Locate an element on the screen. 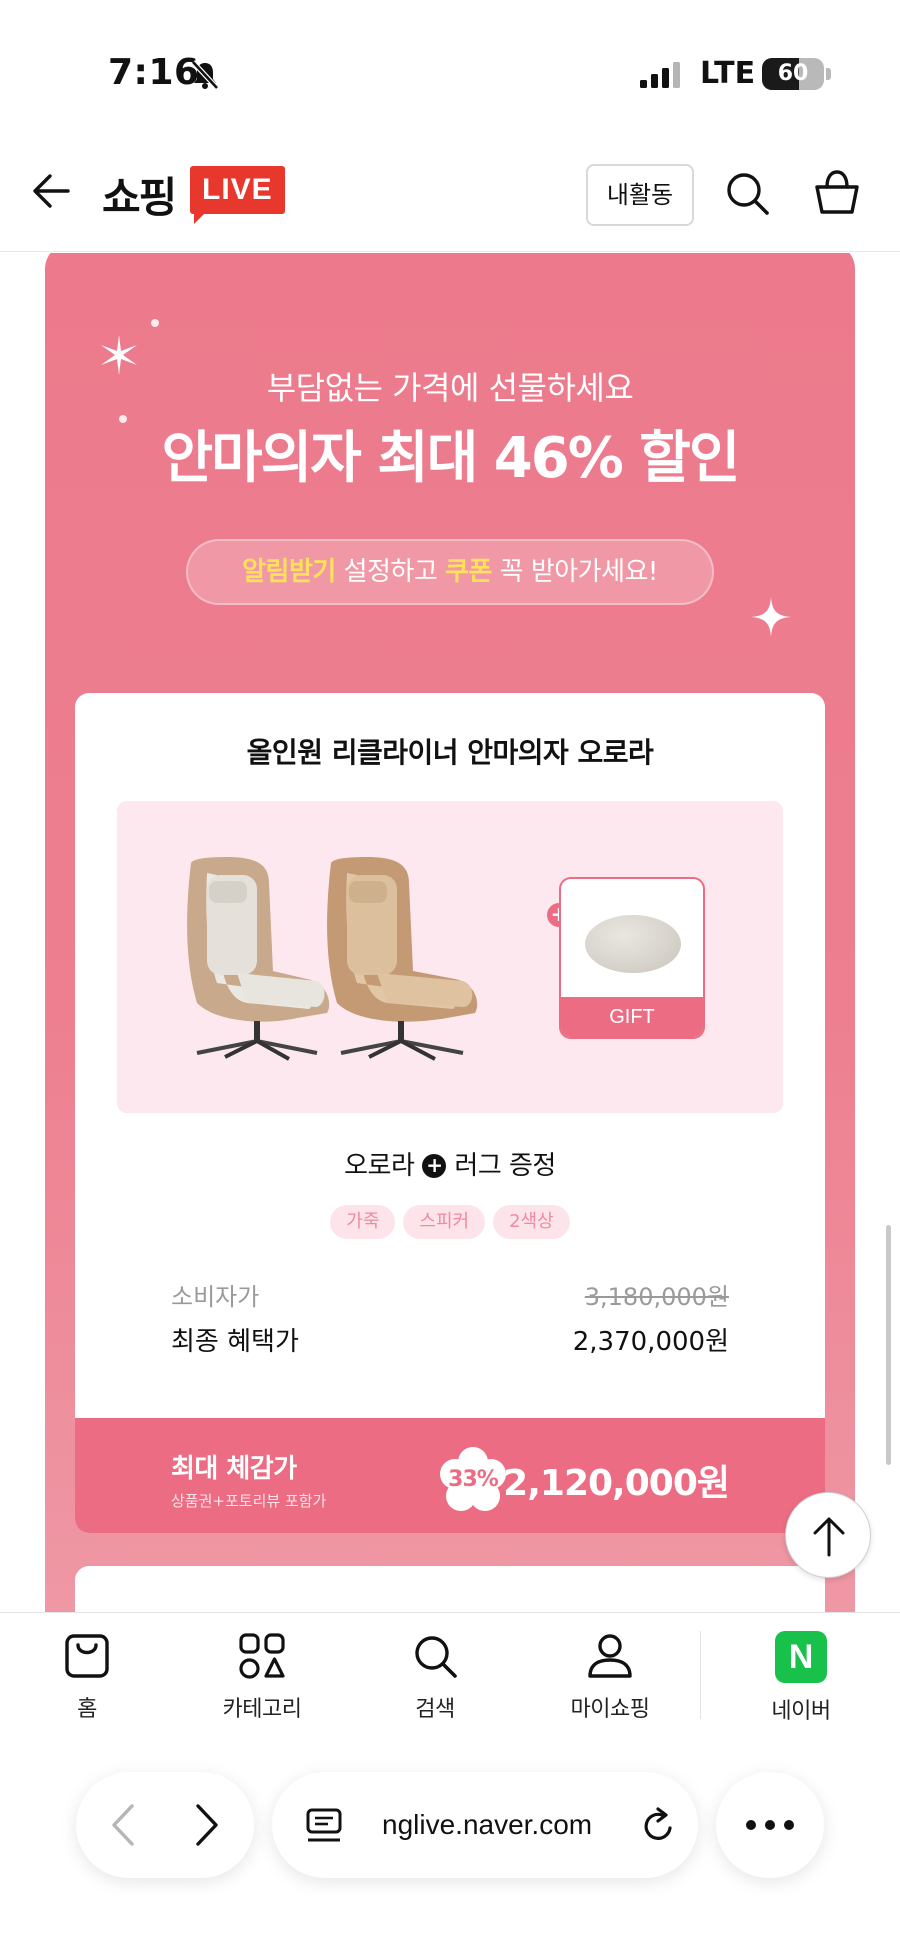 This screenshot has height=1956, width=900. max-price-sublabel: 상품권+포토리뷰 포함가 is located at coordinates (249, 1501).